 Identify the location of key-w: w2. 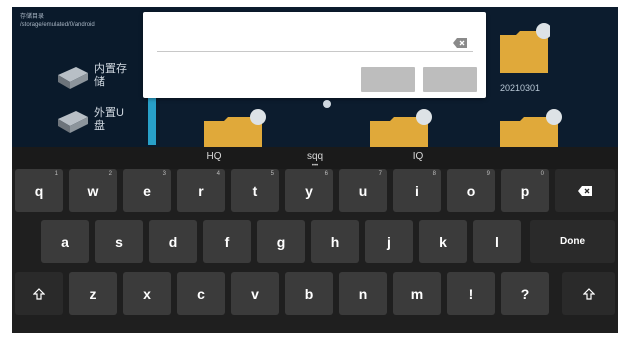
(93, 190).